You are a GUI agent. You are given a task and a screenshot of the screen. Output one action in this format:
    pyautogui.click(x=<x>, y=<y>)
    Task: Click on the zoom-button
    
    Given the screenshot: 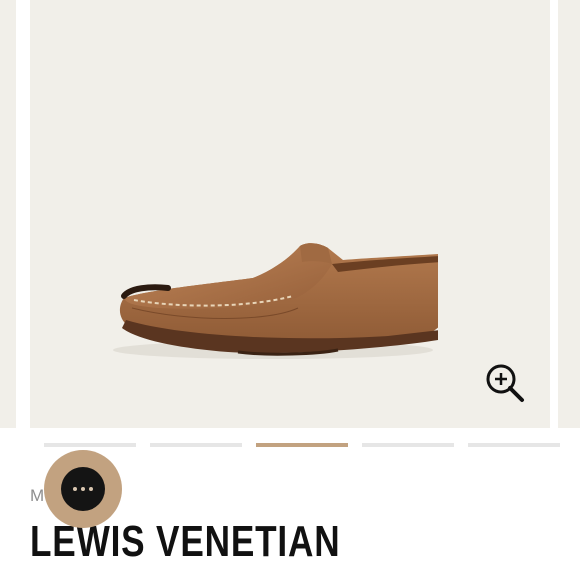 What is the action you would take?
    pyautogui.click(x=505, y=383)
    